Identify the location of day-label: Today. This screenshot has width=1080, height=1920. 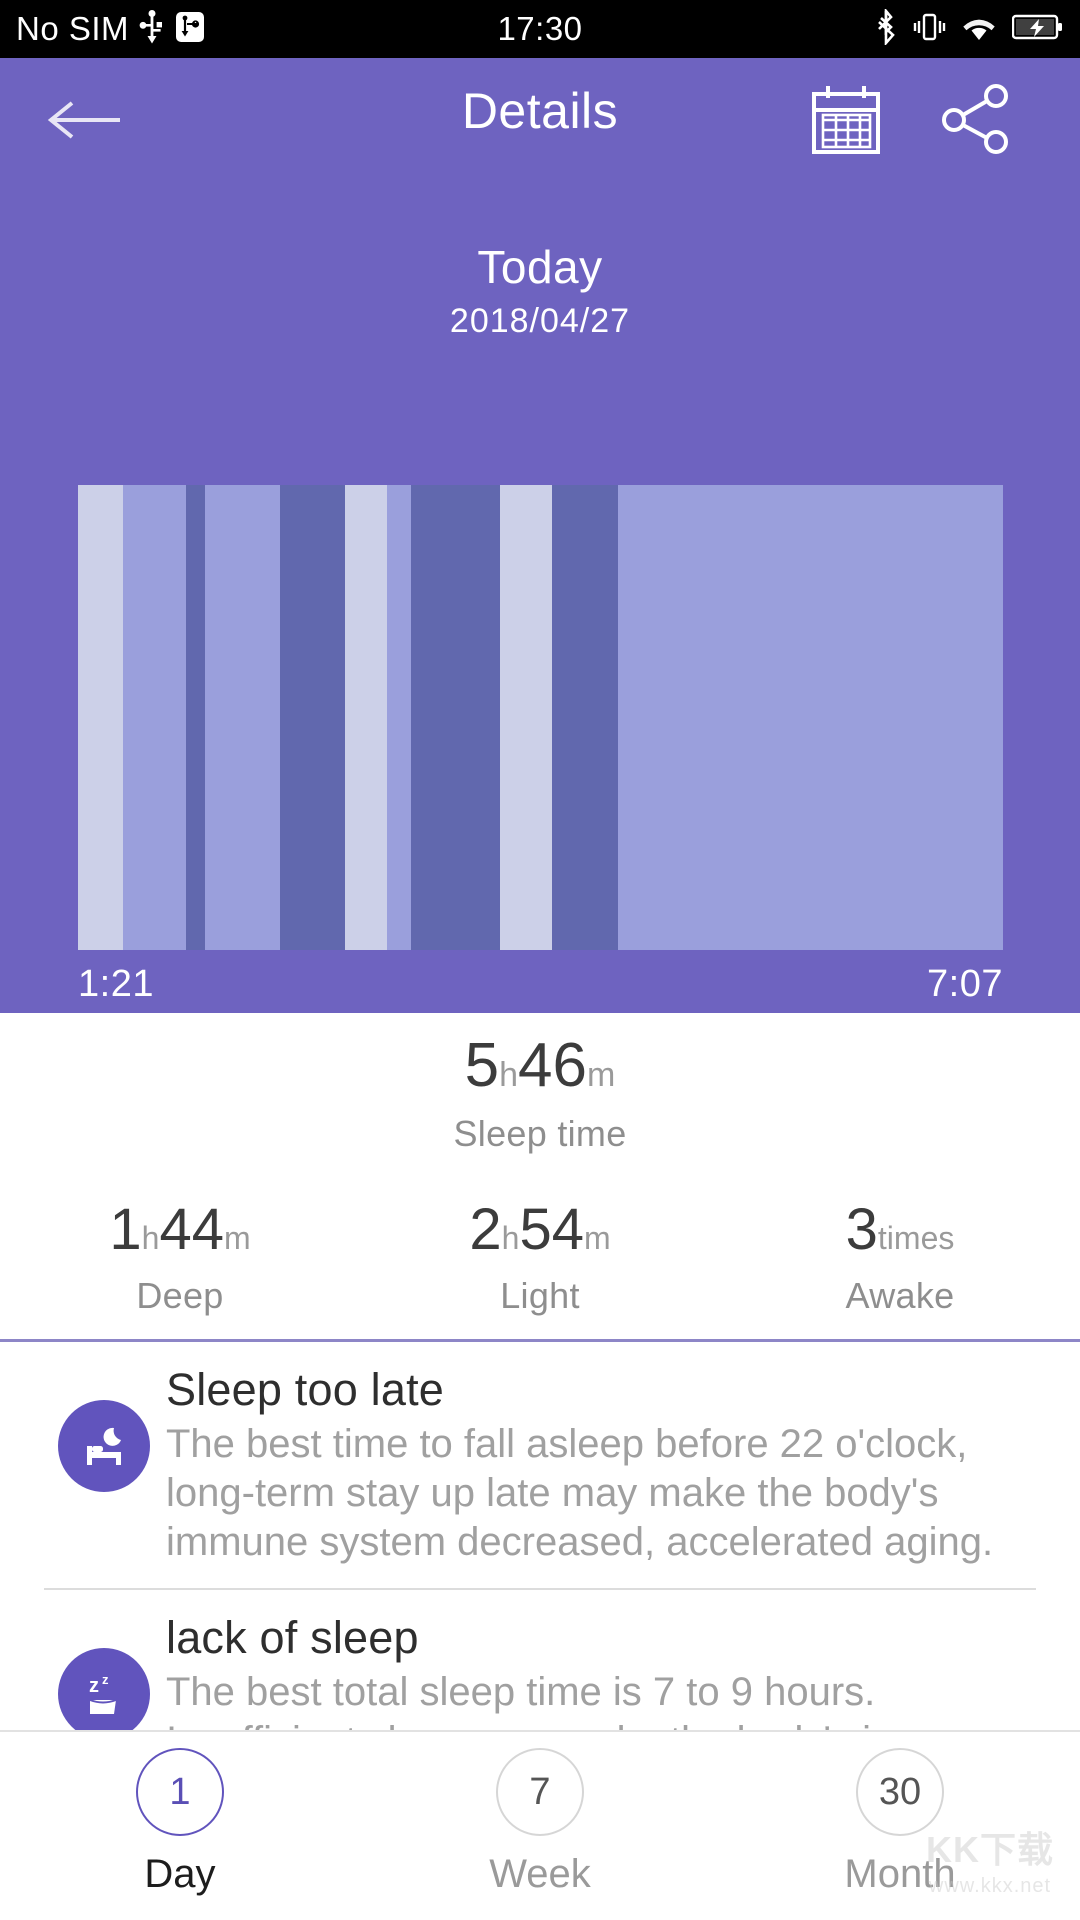
(540, 267).